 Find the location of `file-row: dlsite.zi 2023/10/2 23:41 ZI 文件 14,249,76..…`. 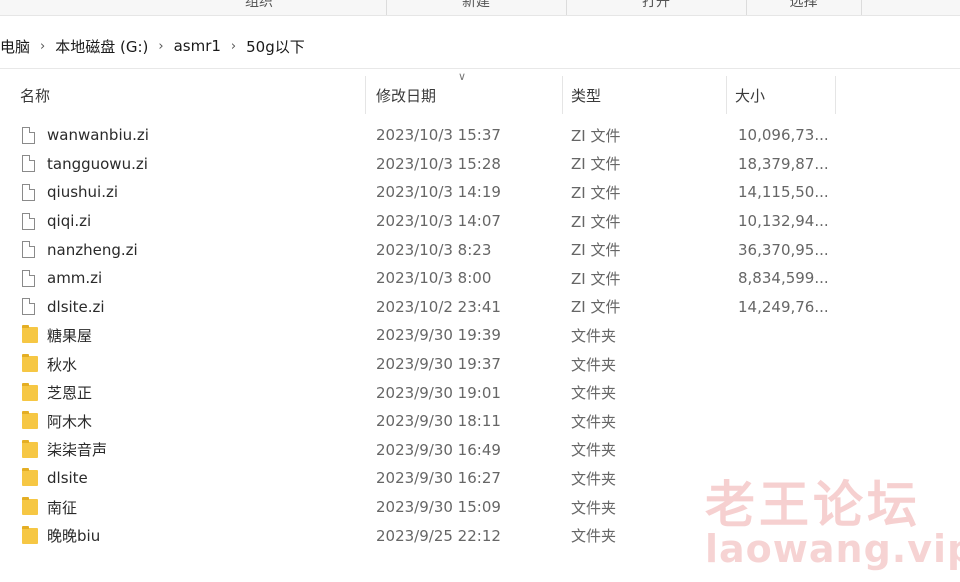

file-row: dlsite.zi 2023/10/2 23:41 ZI 文件 14,249,76..… is located at coordinates (480, 307).